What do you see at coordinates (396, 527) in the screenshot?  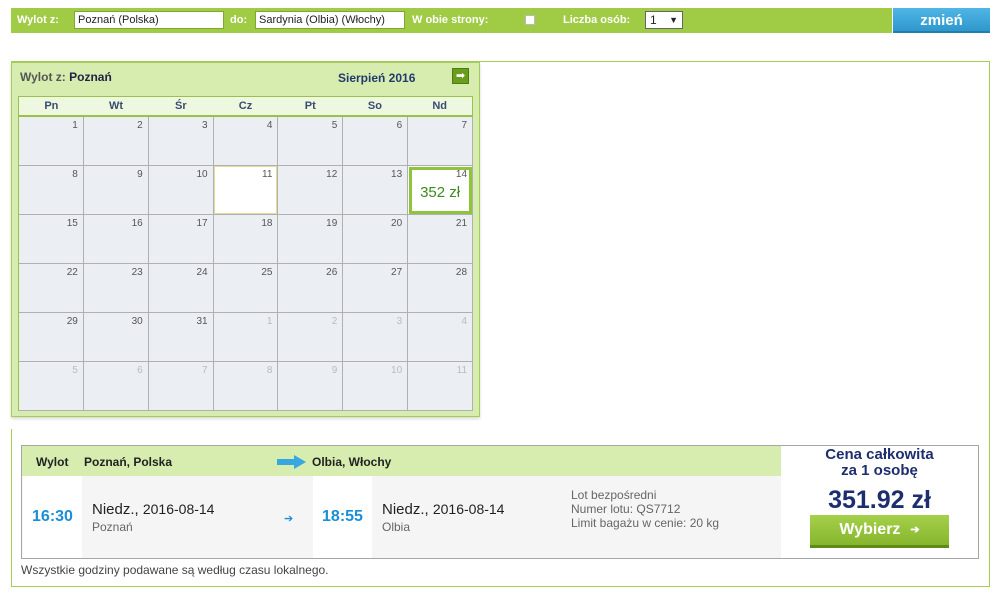 I see `arrival-city: Olbia` at bounding box center [396, 527].